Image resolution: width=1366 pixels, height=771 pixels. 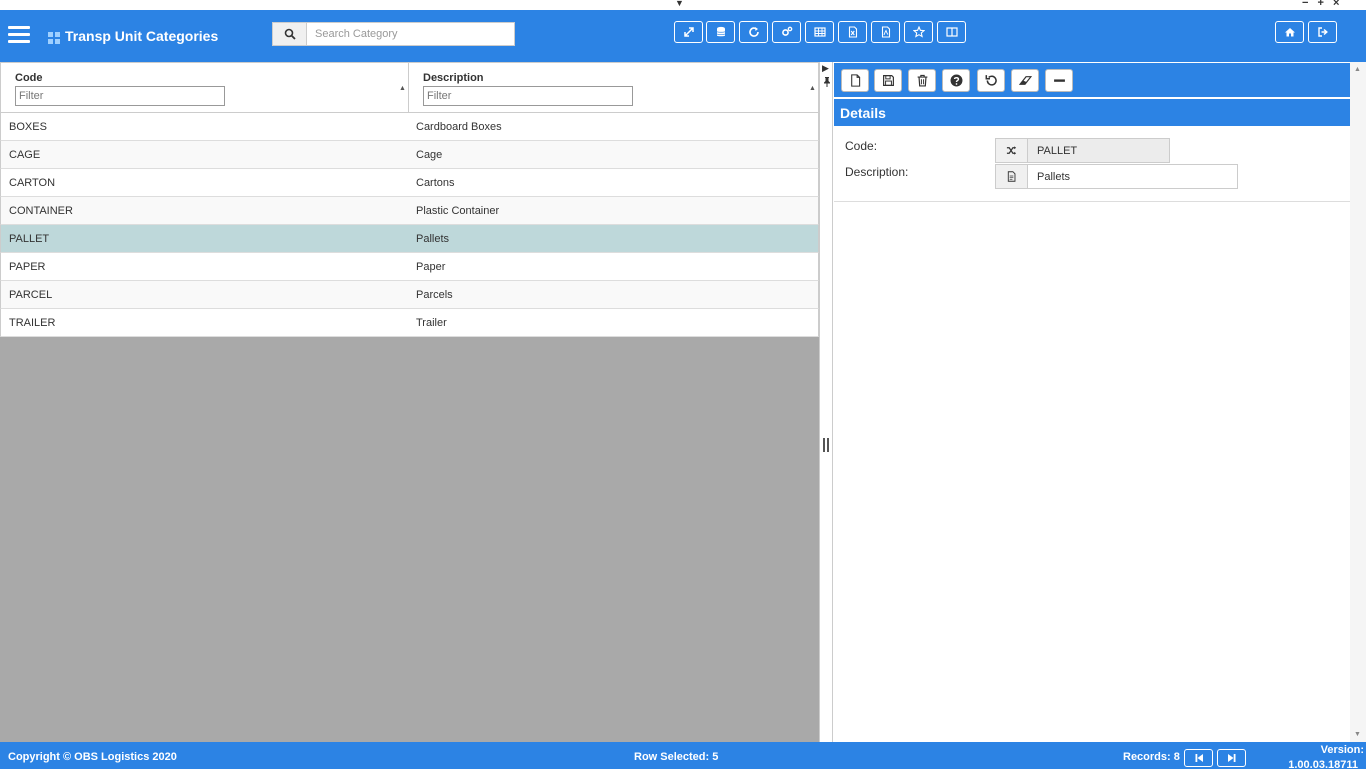 What do you see at coordinates (956, 80) in the screenshot?
I see `help-button` at bounding box center [956, 80].